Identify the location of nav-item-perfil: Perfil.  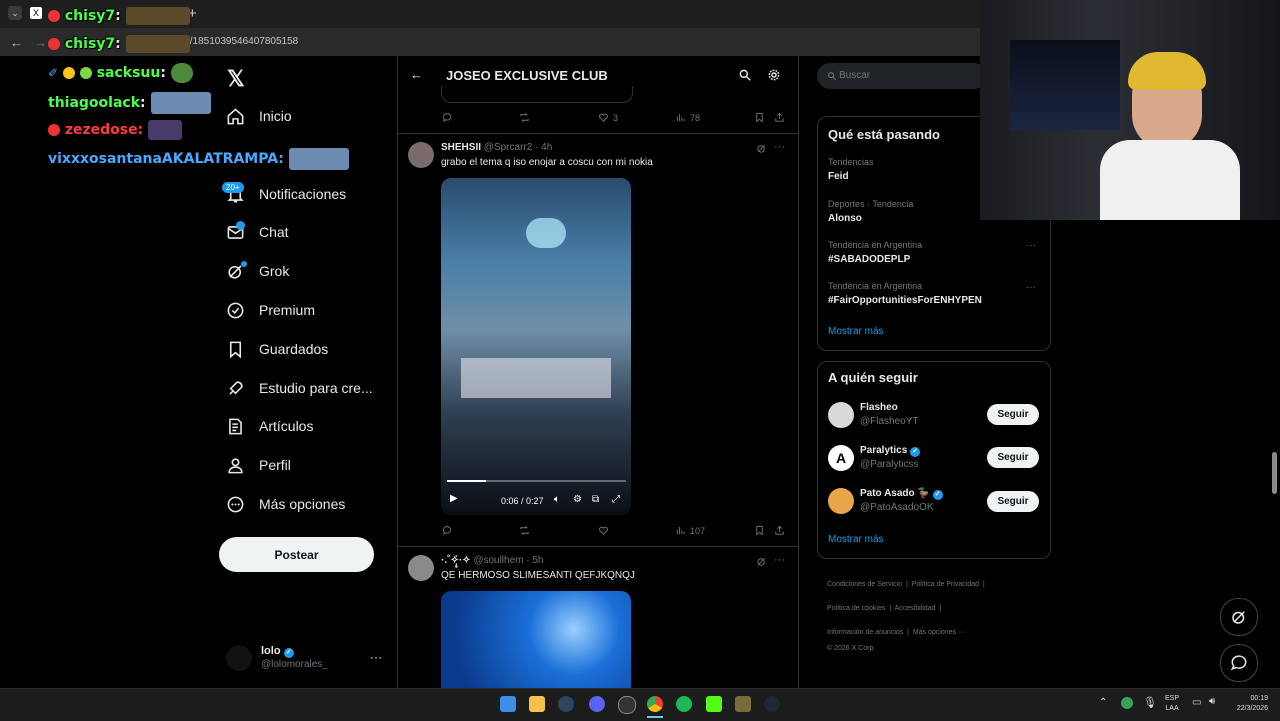
(258, 465).